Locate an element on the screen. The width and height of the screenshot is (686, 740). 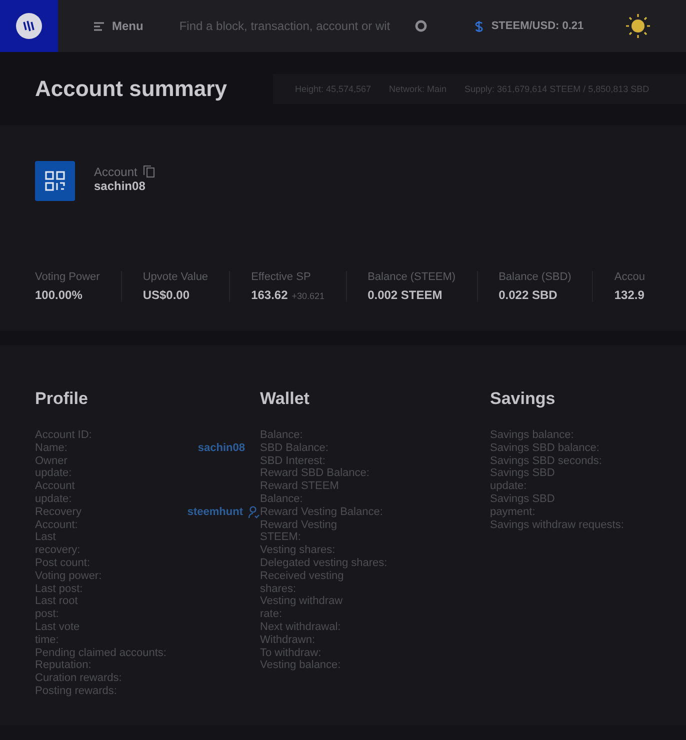
field-label: Savings SBD balance: is located at coordinates (545, 448).